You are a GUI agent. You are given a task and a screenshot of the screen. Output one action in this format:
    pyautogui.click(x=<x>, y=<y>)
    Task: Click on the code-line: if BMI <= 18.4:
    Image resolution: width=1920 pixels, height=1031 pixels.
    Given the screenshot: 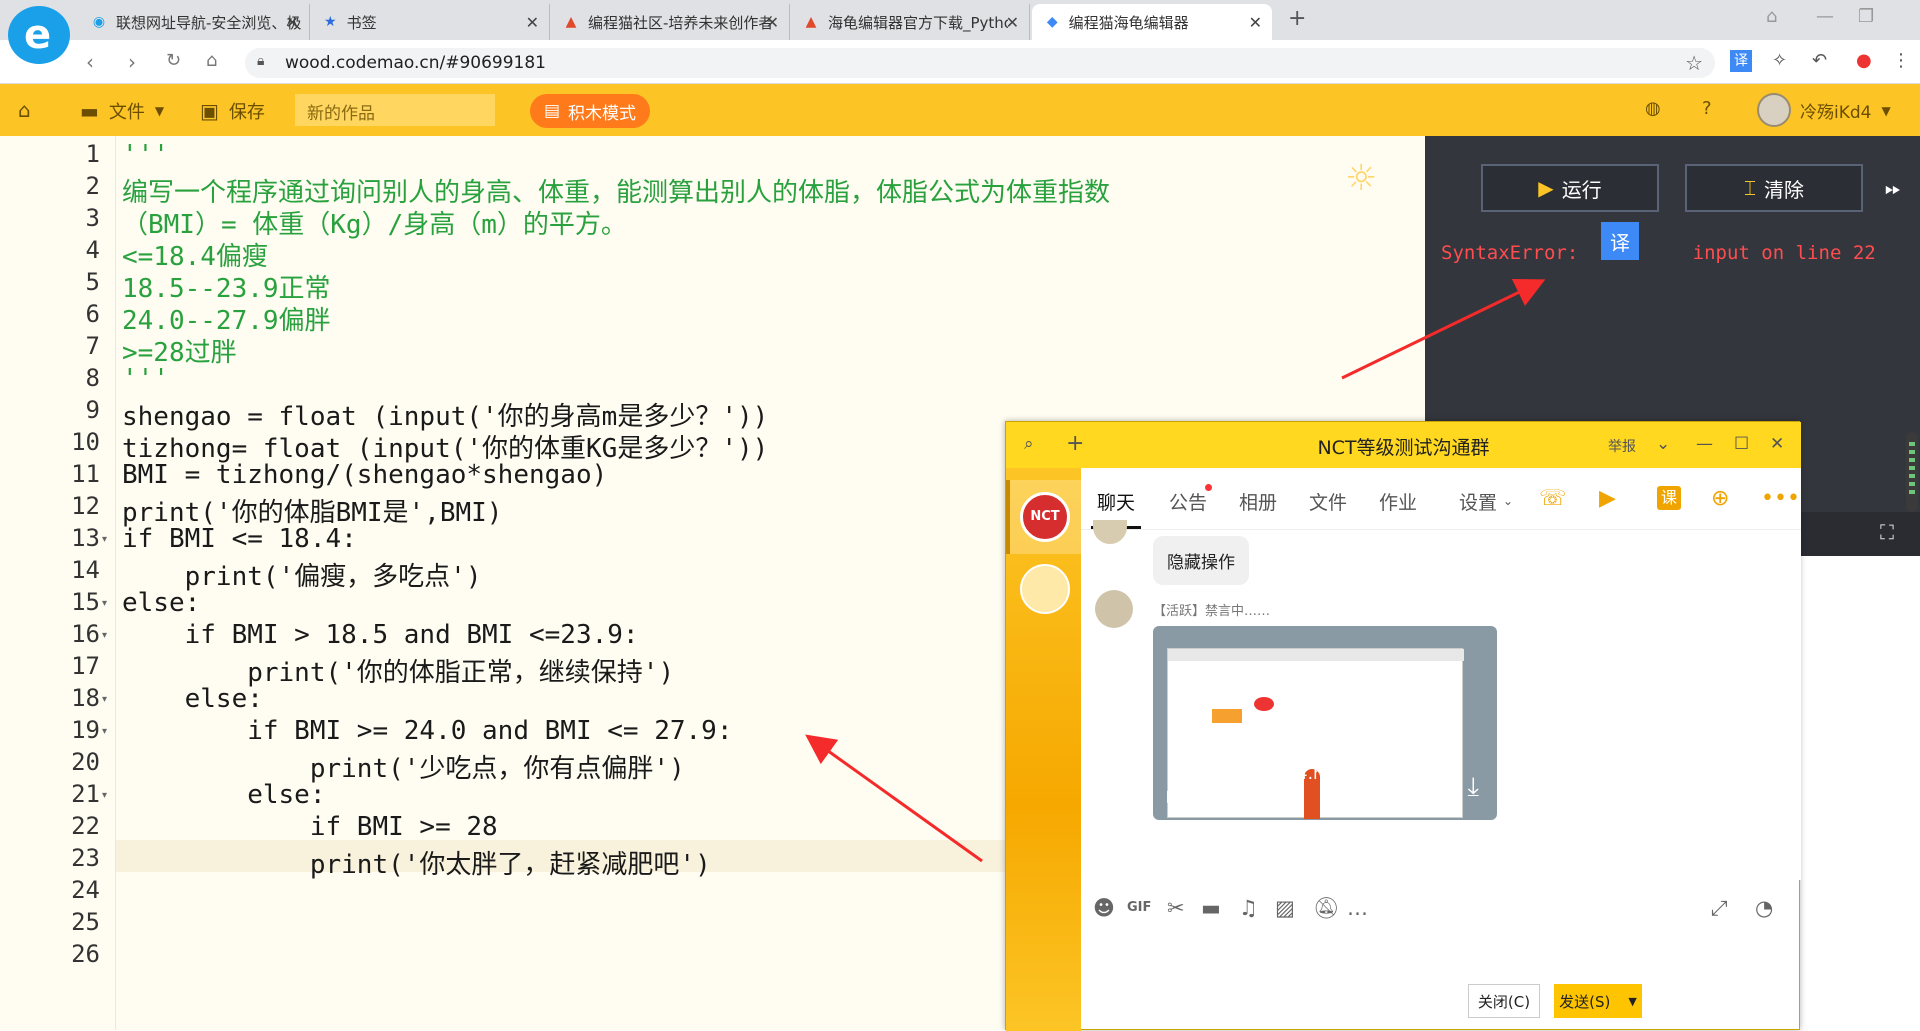 What is the action you would take?
    pyautogui.click(x=239, y=539)
    